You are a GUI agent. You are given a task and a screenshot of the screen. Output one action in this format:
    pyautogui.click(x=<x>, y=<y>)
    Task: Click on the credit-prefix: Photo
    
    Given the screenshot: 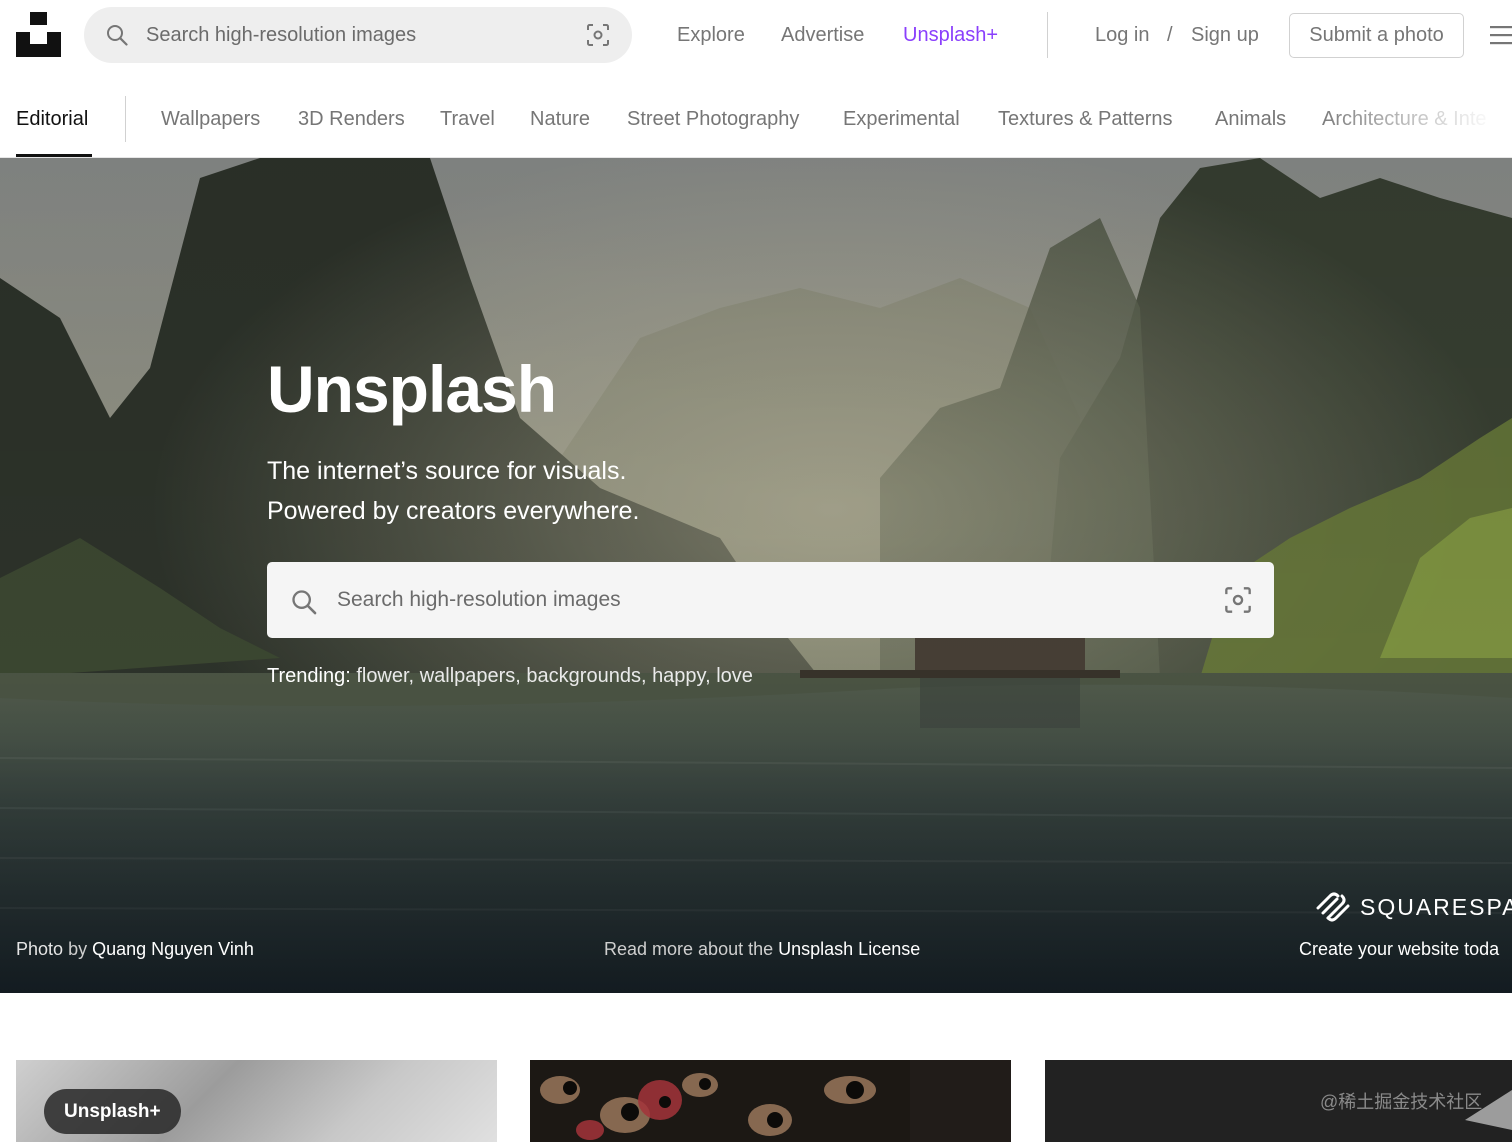 What is the action you would take?
    pyautogui.click(x=40, y=949)
    